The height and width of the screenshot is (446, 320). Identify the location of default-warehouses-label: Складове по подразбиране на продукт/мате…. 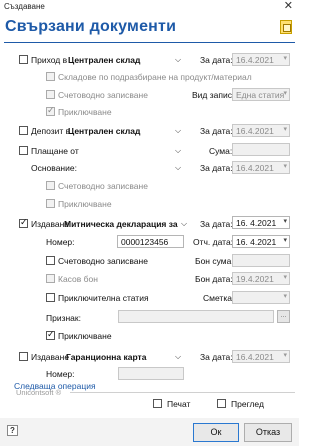
(155, 77).